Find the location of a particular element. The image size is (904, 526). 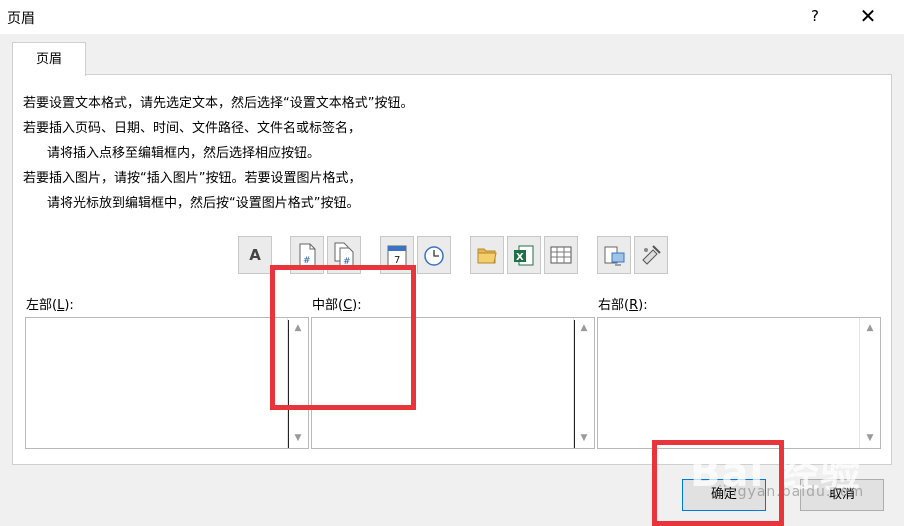

page-number-icon: # is located at coordinates (307, 255).